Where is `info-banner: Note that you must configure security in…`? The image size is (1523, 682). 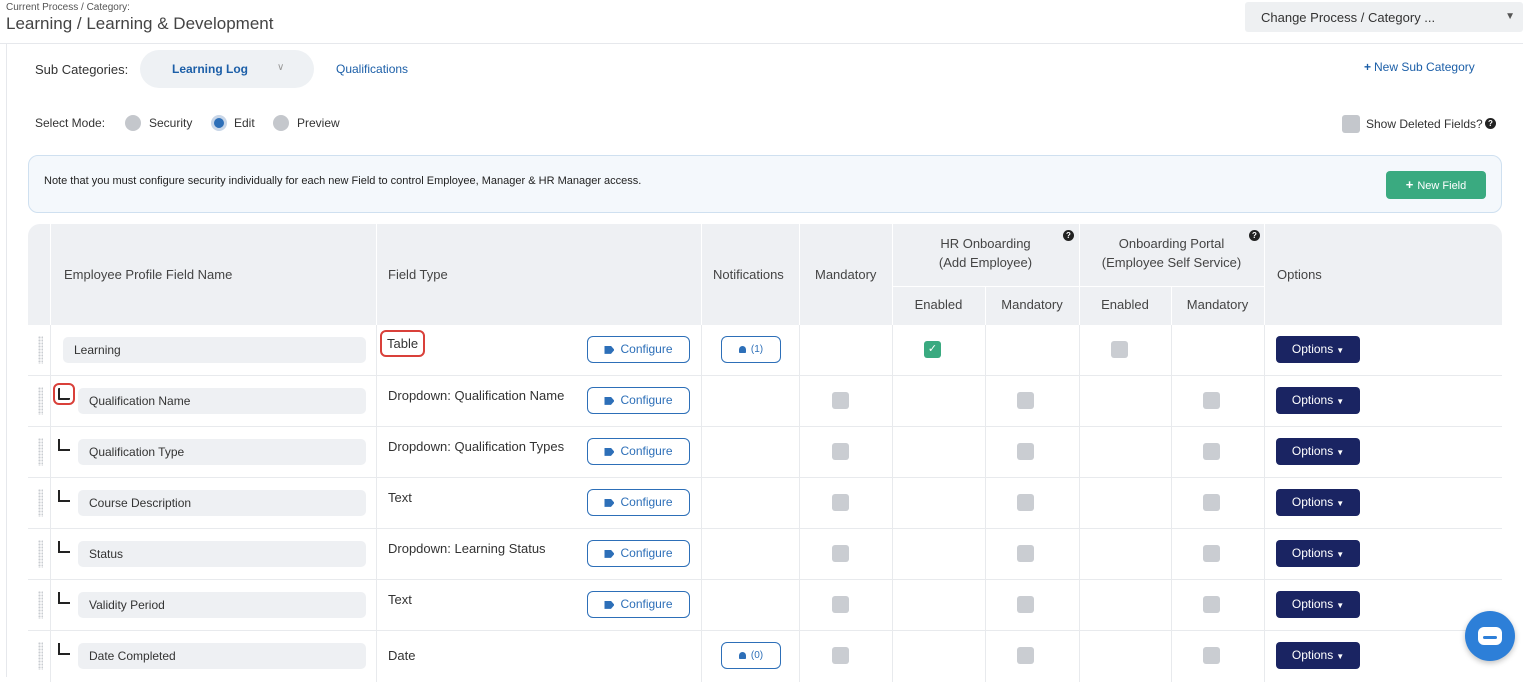
info-banner: Note that you must configure security in… is located at coordinates (765, 184).